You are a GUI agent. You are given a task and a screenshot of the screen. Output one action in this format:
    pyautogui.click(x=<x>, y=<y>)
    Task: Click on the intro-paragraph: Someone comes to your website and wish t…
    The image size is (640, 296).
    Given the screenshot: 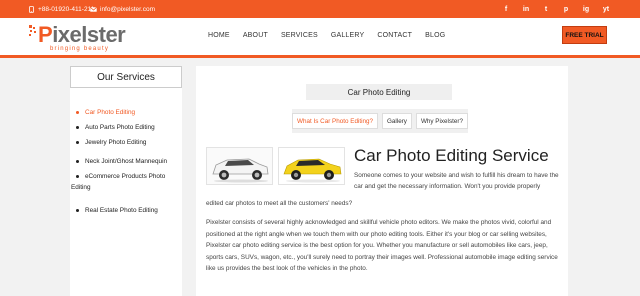 What is the action you would take?
    pyautogui.click(x=456, y=181)
    